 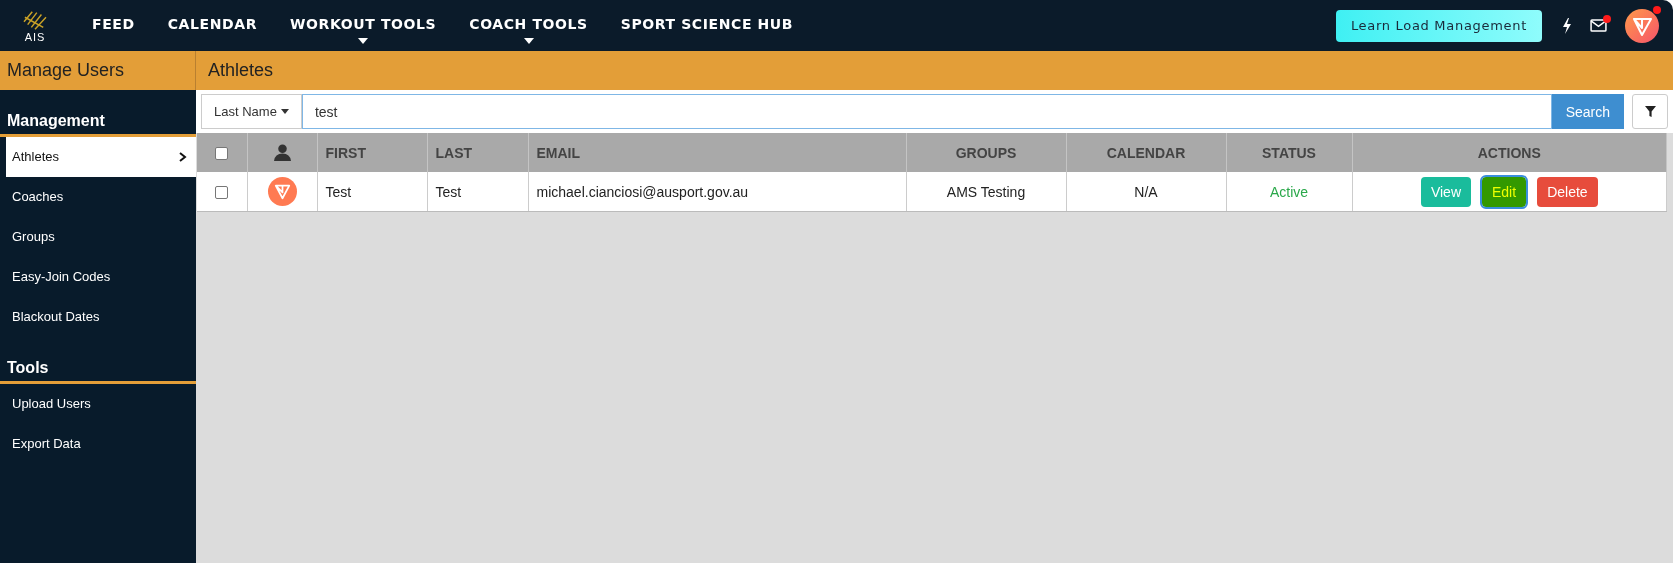 I want to click on search-button: Search, so click(x=1587, y=111).